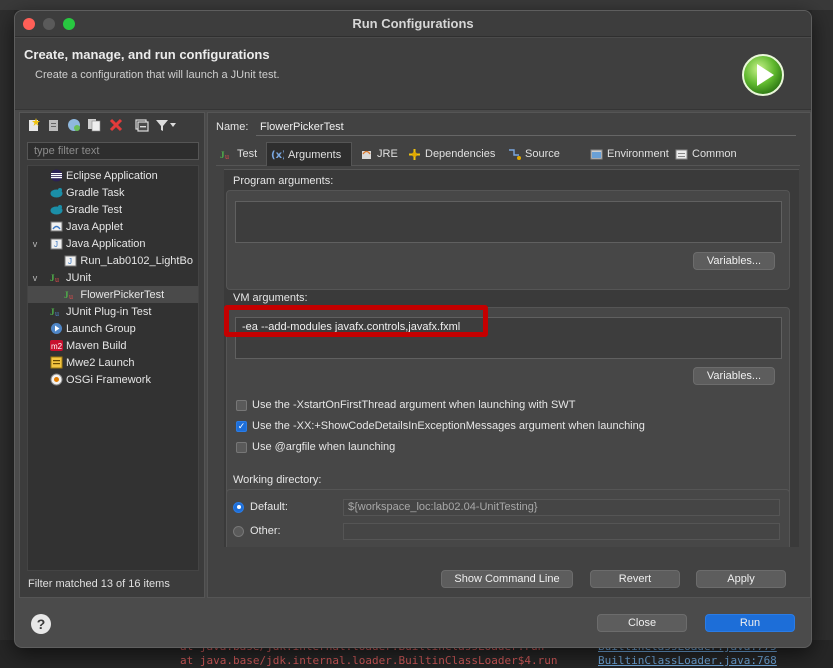 The height and width of the screenshot is (668, 833). I want to click on tree-item: Gradle Task, so click(113, 192).